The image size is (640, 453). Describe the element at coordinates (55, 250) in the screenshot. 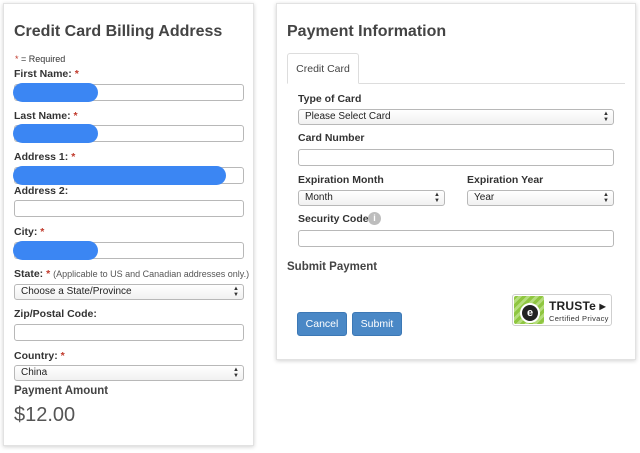

I see `city-redaction` at that location.